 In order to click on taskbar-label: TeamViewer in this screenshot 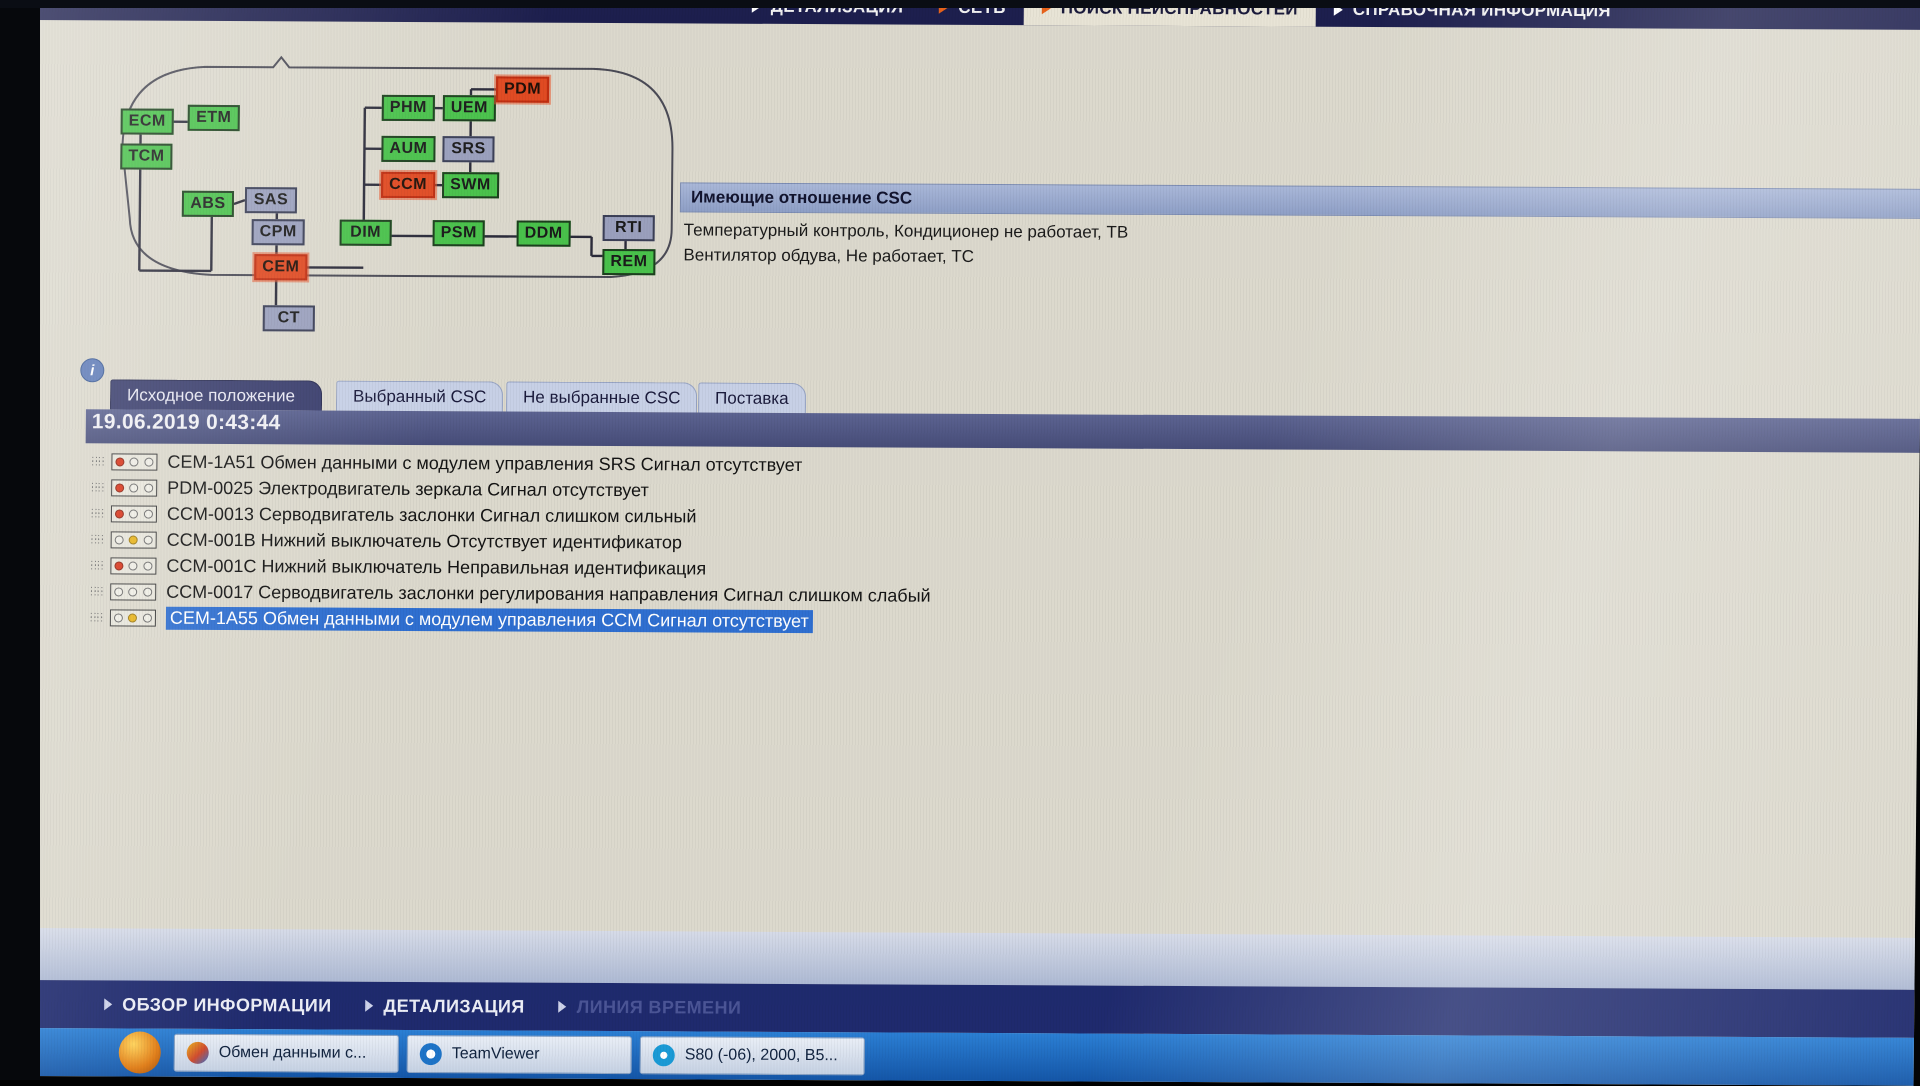, I will do `click(496, 1054)`.